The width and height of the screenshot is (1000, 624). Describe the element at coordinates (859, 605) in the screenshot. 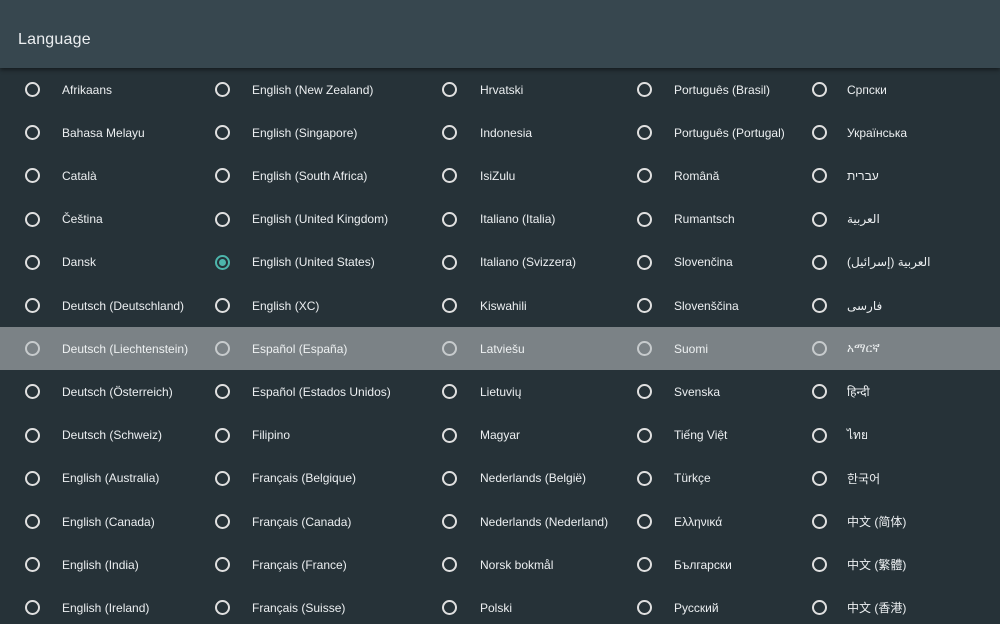

I see `language-option: 中文 (香港)` at that location.